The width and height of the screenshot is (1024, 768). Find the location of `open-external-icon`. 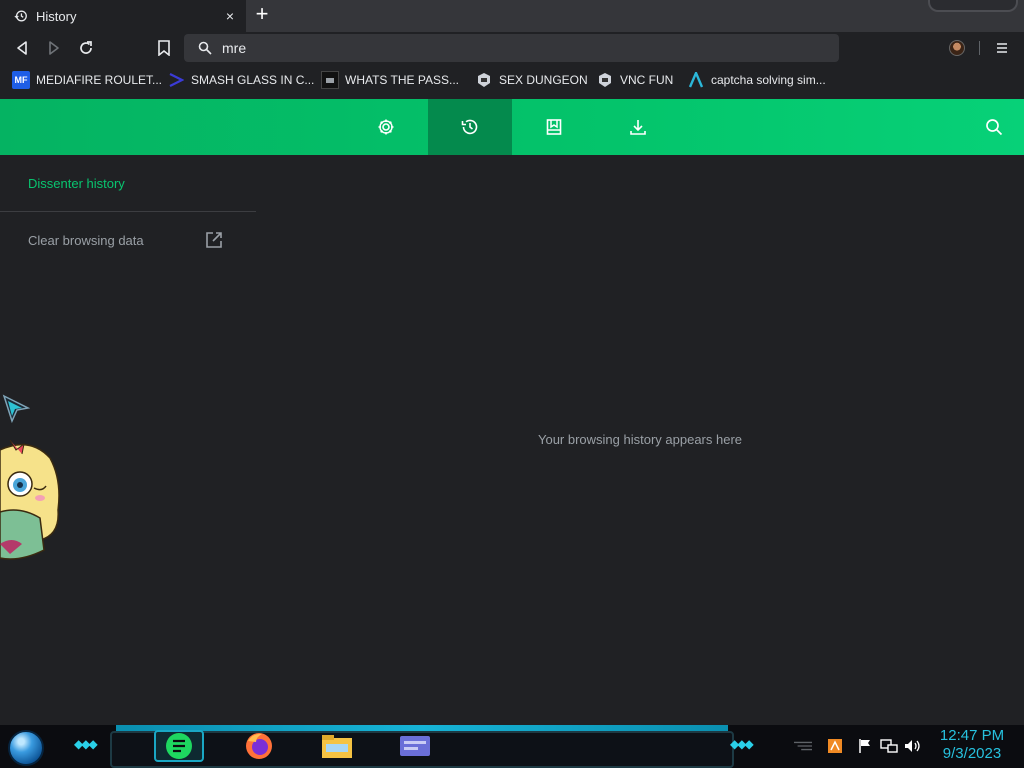

open-external-icon is located at coordinates (214, 240).